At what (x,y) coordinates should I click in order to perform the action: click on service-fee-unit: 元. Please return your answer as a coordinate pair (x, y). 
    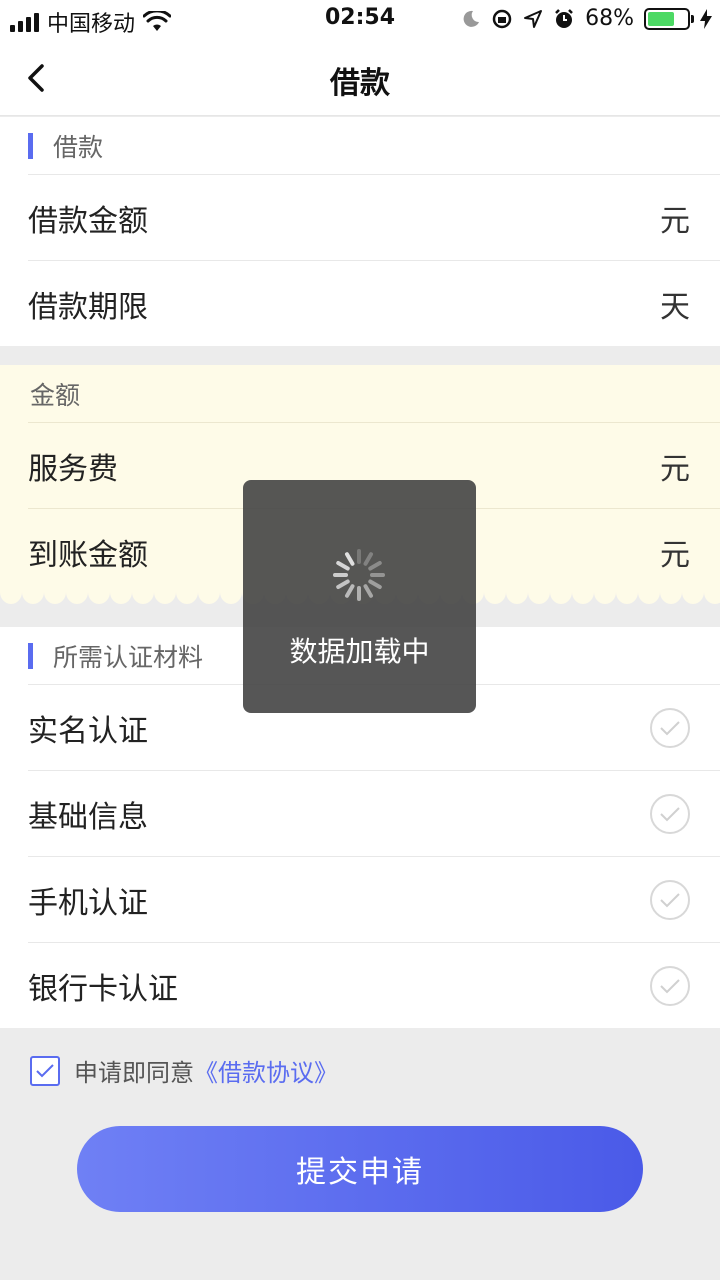
    Looking at the image, I should click on (675, 469).